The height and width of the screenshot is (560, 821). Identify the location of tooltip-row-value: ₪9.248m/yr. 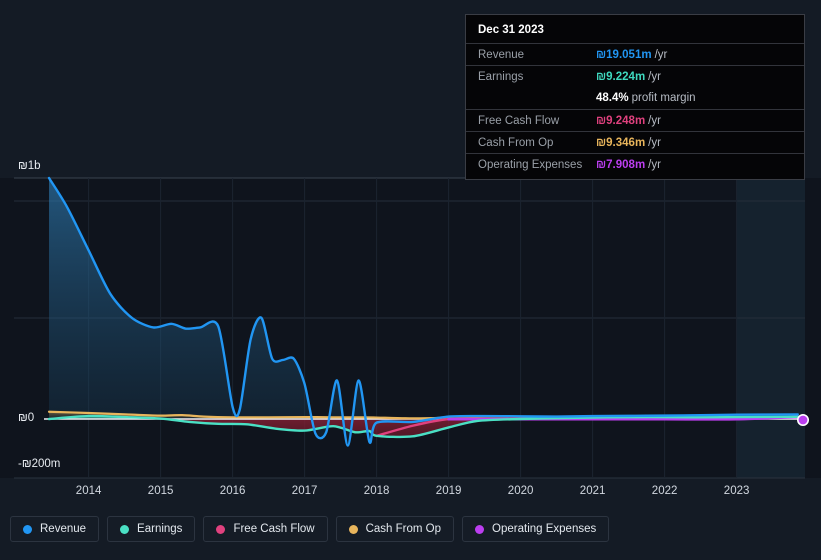
(628, 120).